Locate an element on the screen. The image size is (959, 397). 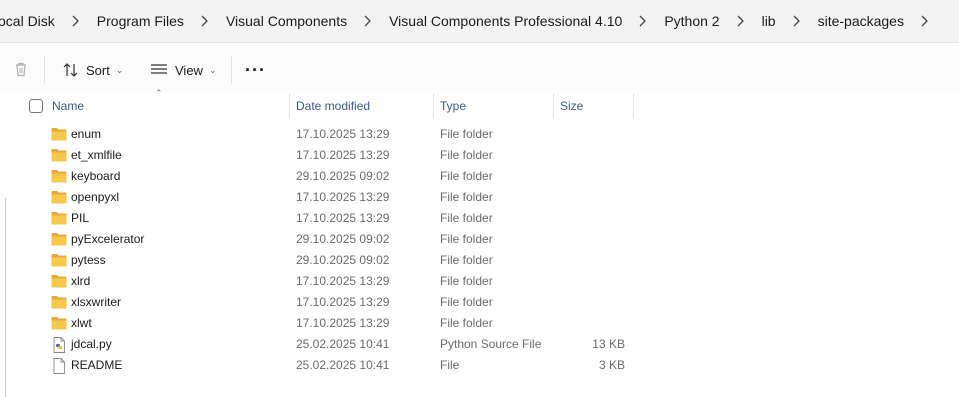
sort-ascending-icon: ⌃ is located at coordinates (159, 93).